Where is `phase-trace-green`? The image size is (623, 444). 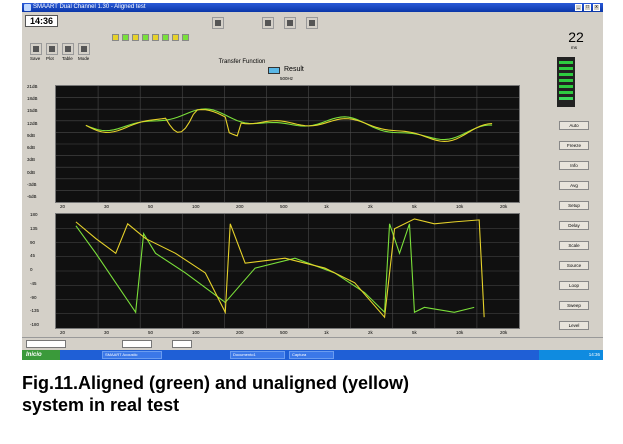 phase-trace-green is located at coordinates (275, 268).